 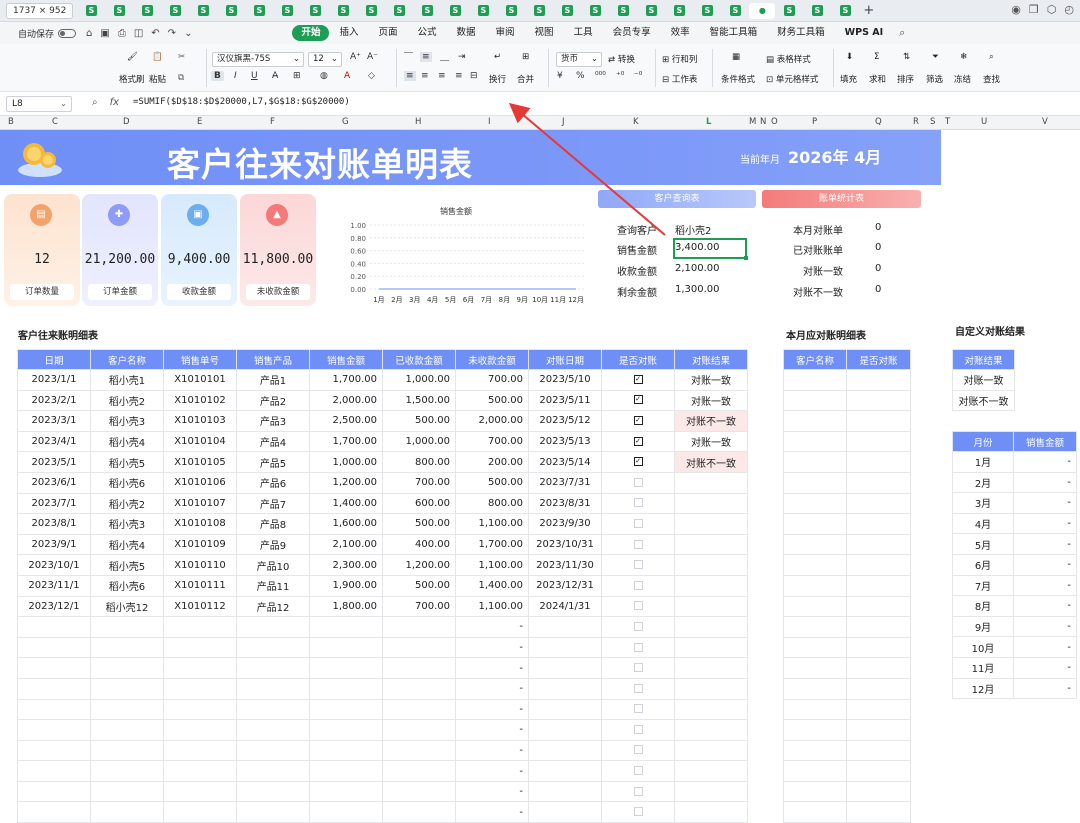 What do you see at coordinates (347, 76) in the screenshot?
I see `font-color-icon: A` at bounding box center [347, 76].